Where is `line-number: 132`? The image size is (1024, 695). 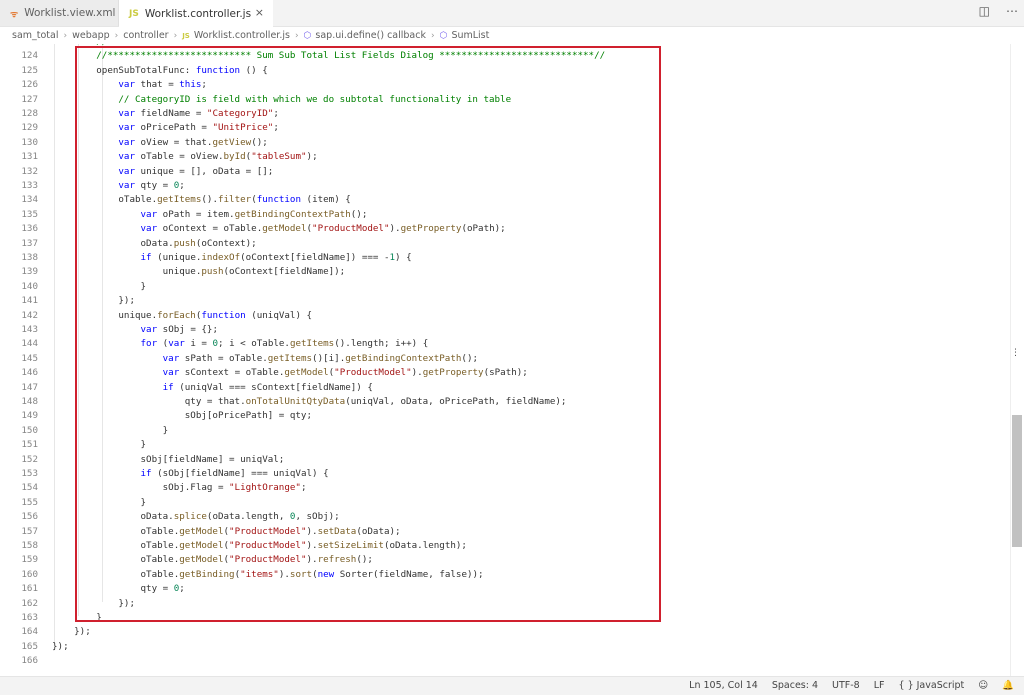
line-number: 132 is located at coordinates (29, 171).